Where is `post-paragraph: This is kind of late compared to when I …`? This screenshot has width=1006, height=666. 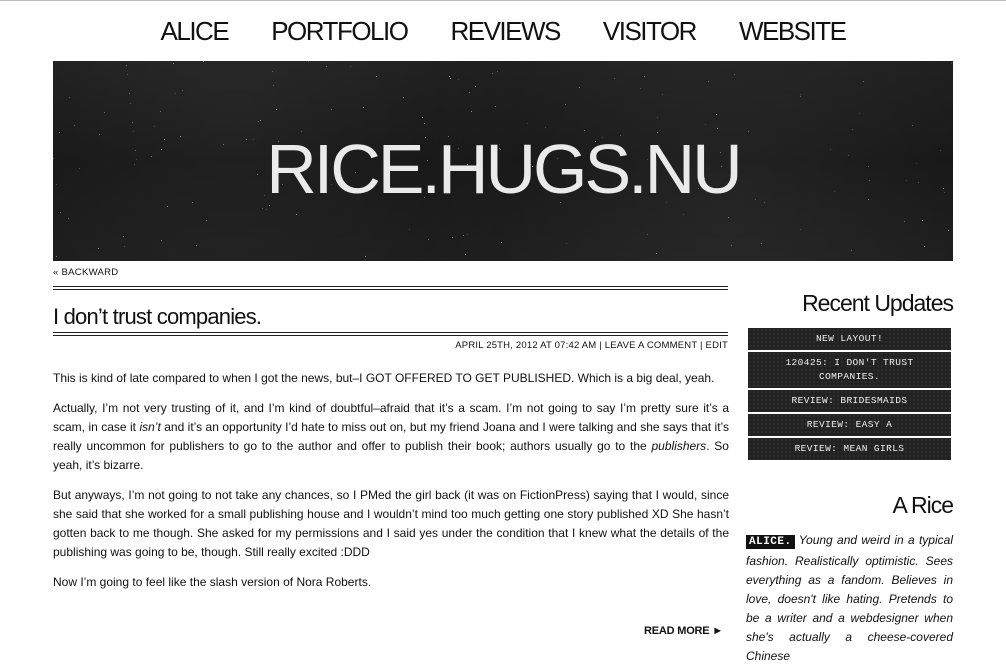 post-paragraph: This is kind of late compared to when I … is located at coordinates (384, 378).